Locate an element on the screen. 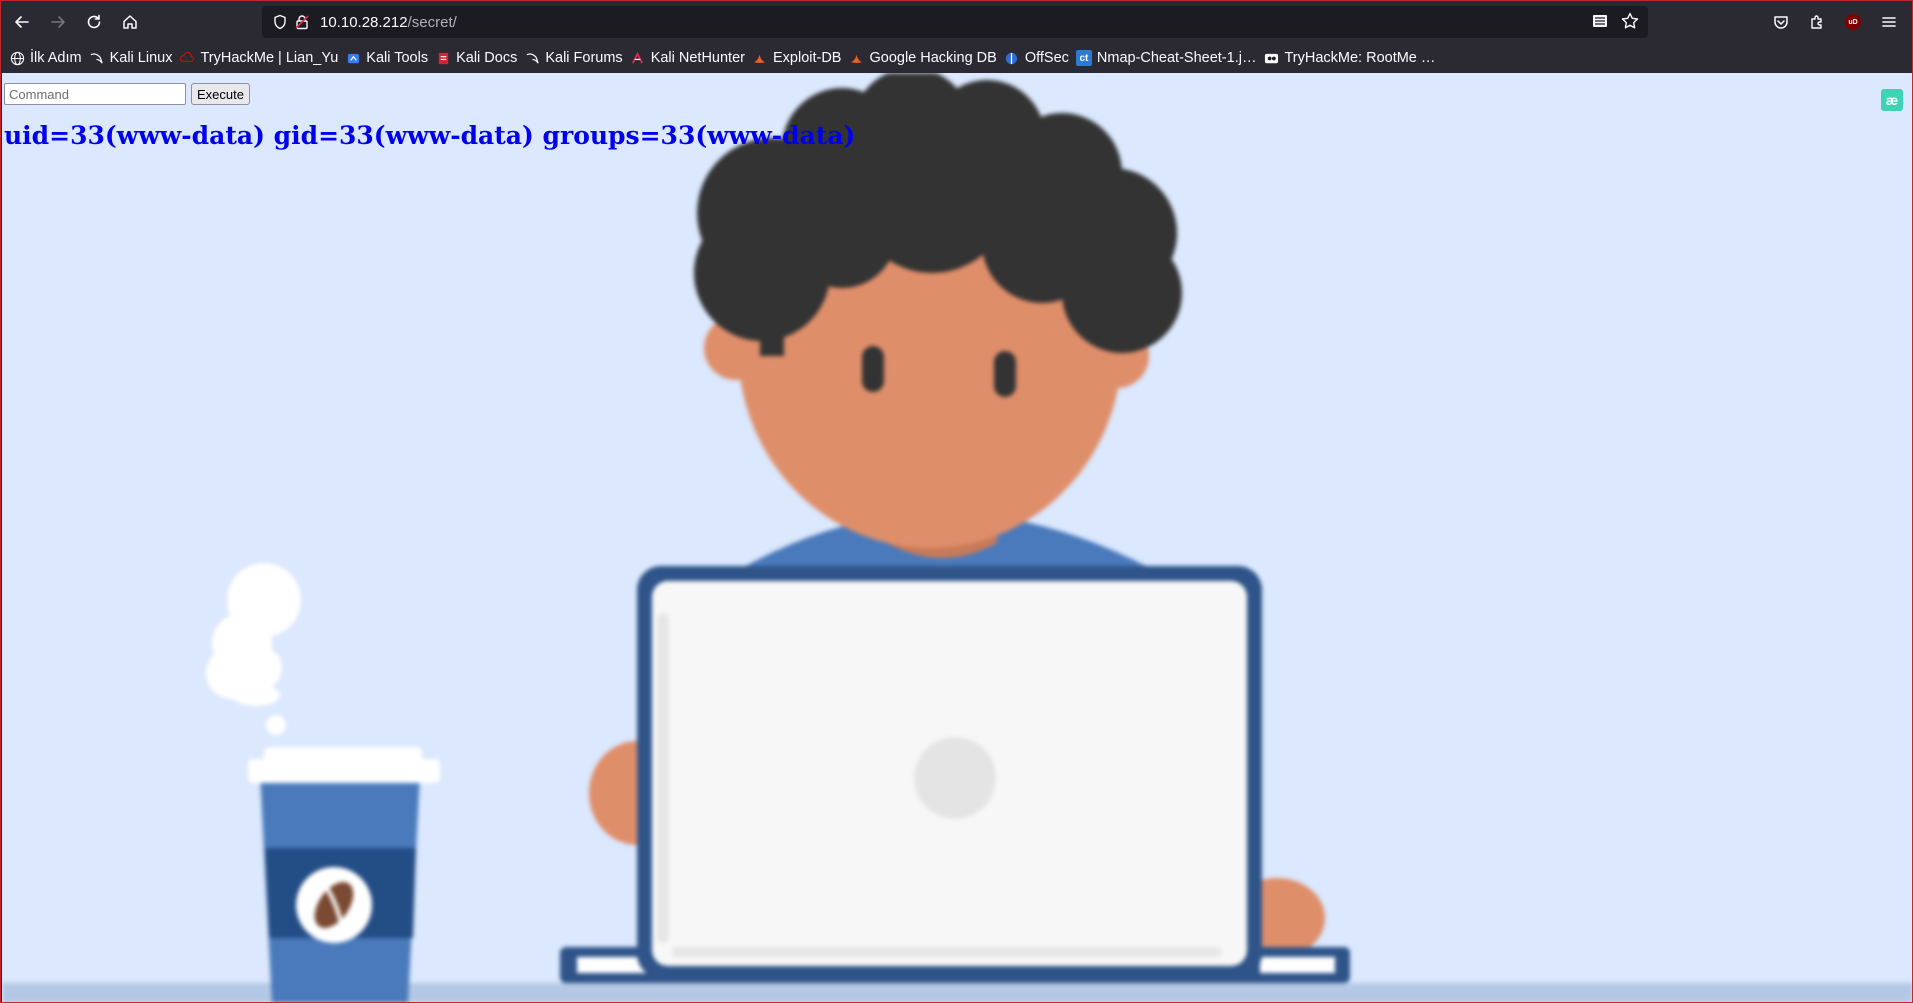  coffee-cup is located at coordinates (344, 874).